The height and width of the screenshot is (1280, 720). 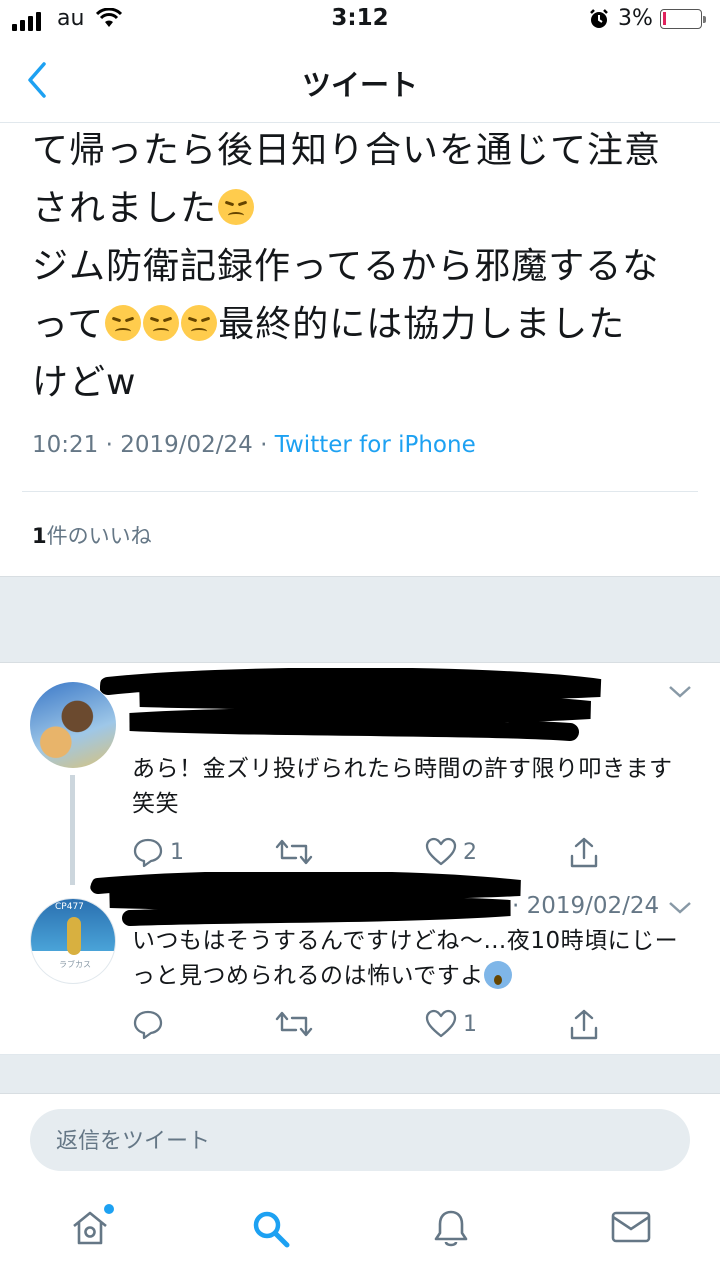 I want to click on tweet-line: 最終的には協力しました, so click(x=422, y=324).